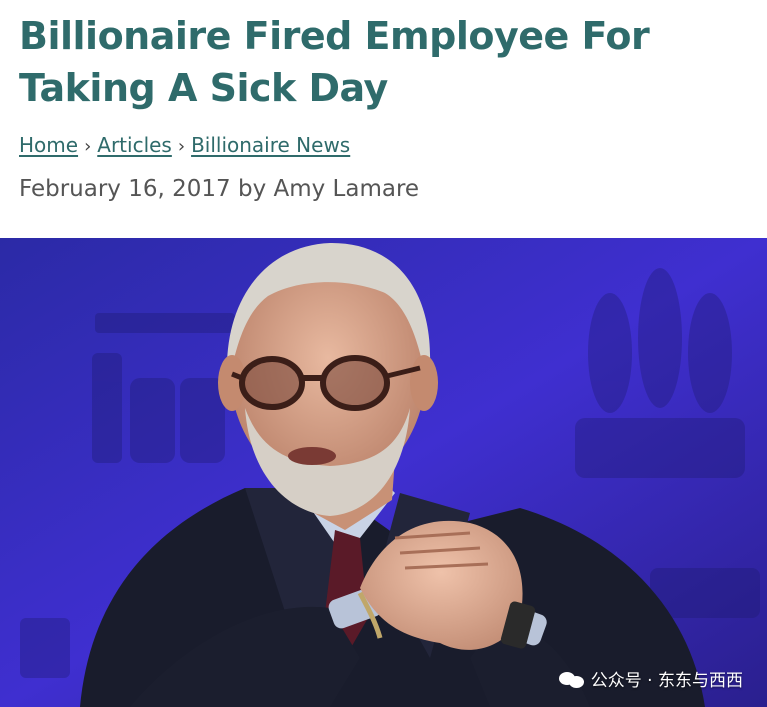 This screenshot has width=767, height=707. What do you see at coordinates (134, 145) in the screenshot?
I see `breadcrumb-articles-link: Articles` at bounding box center [134, 145].